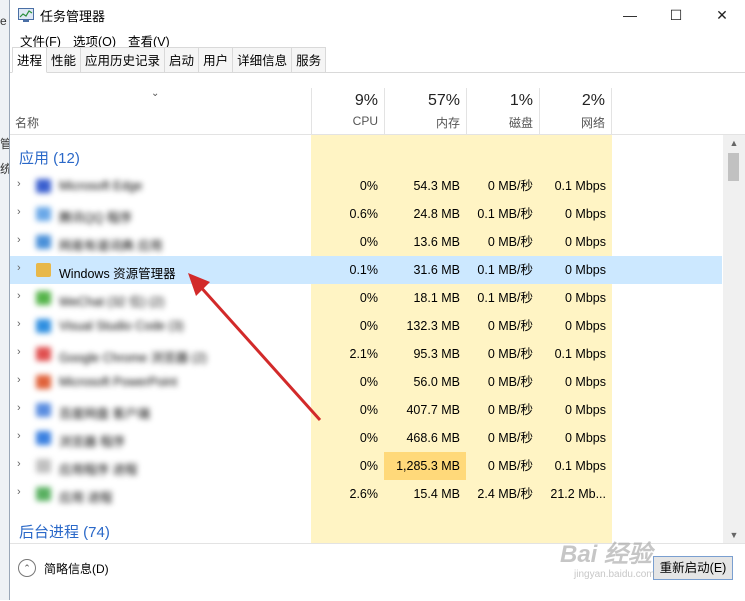 This screenshot has width=745, height=601. I want to click on process-name: WeChat (32 位) (2), so click(112, 302).